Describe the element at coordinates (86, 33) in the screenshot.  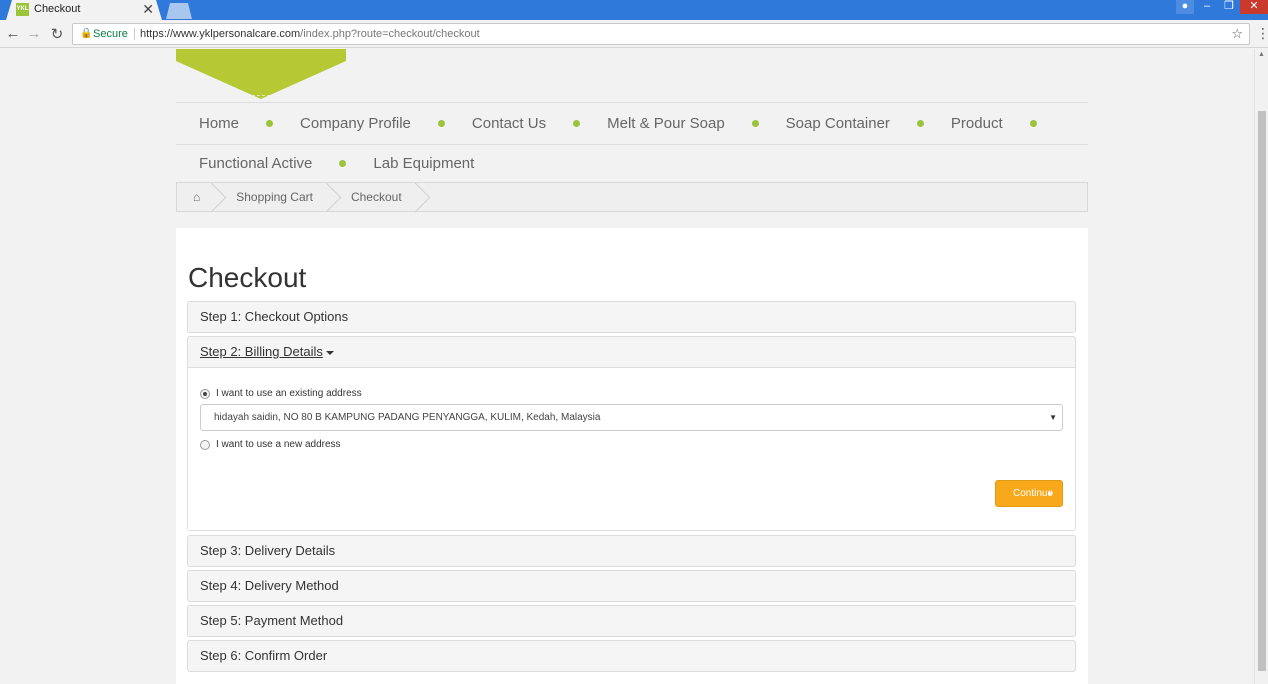
I see `lock-icon: 🔒` at that location.